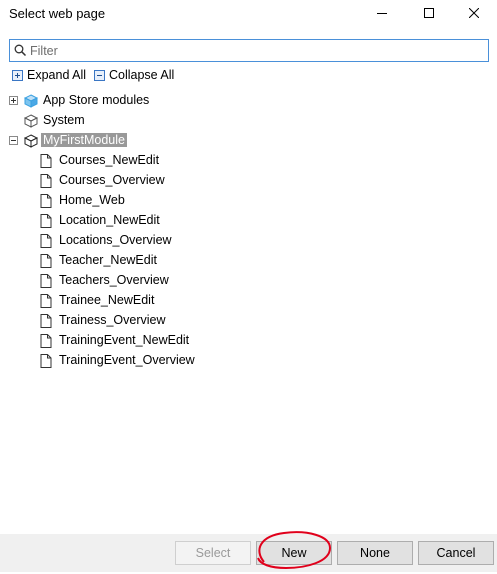 This screenshot has height=574, width=497. I want to click on close-icon, so click(474, 14).